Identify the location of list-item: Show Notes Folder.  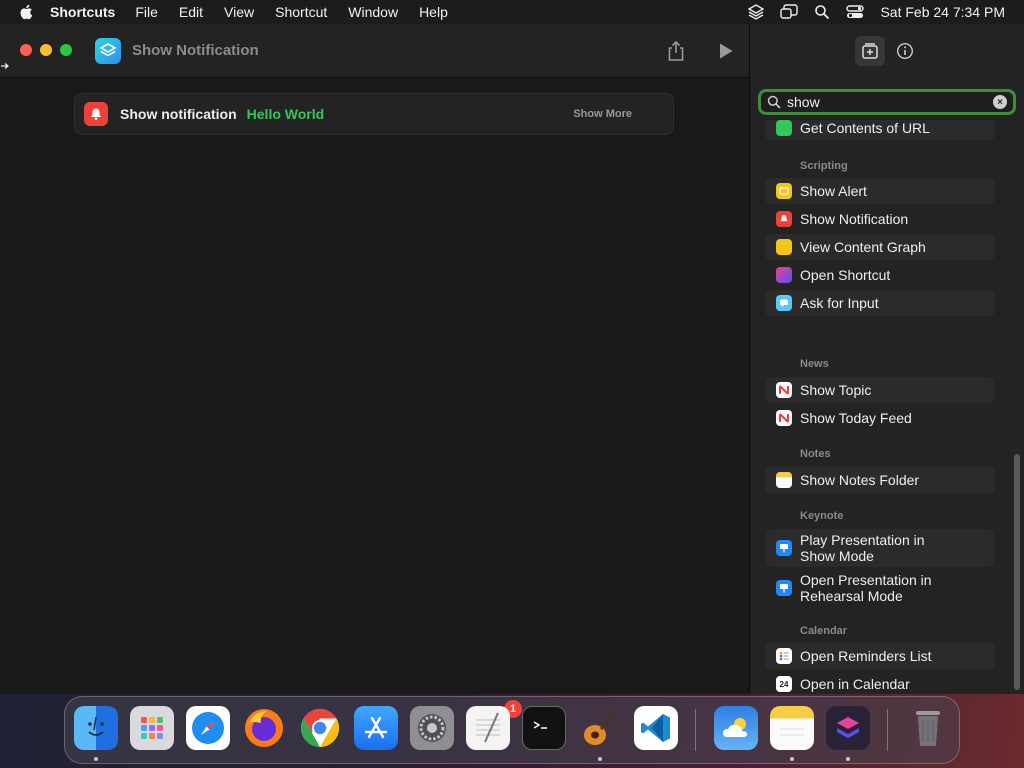
(880, 480).